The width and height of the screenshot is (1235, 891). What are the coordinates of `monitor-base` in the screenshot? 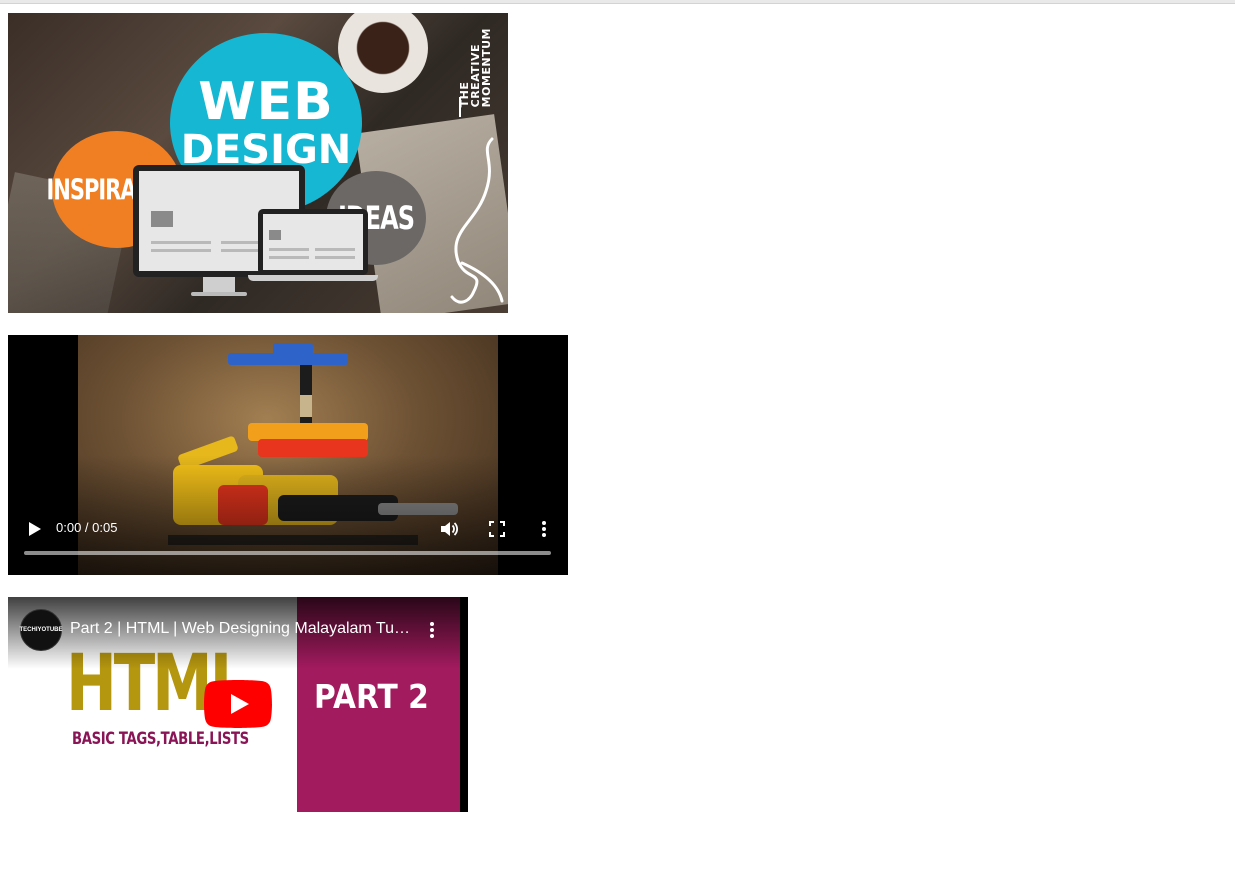 It's located at (219, 294).